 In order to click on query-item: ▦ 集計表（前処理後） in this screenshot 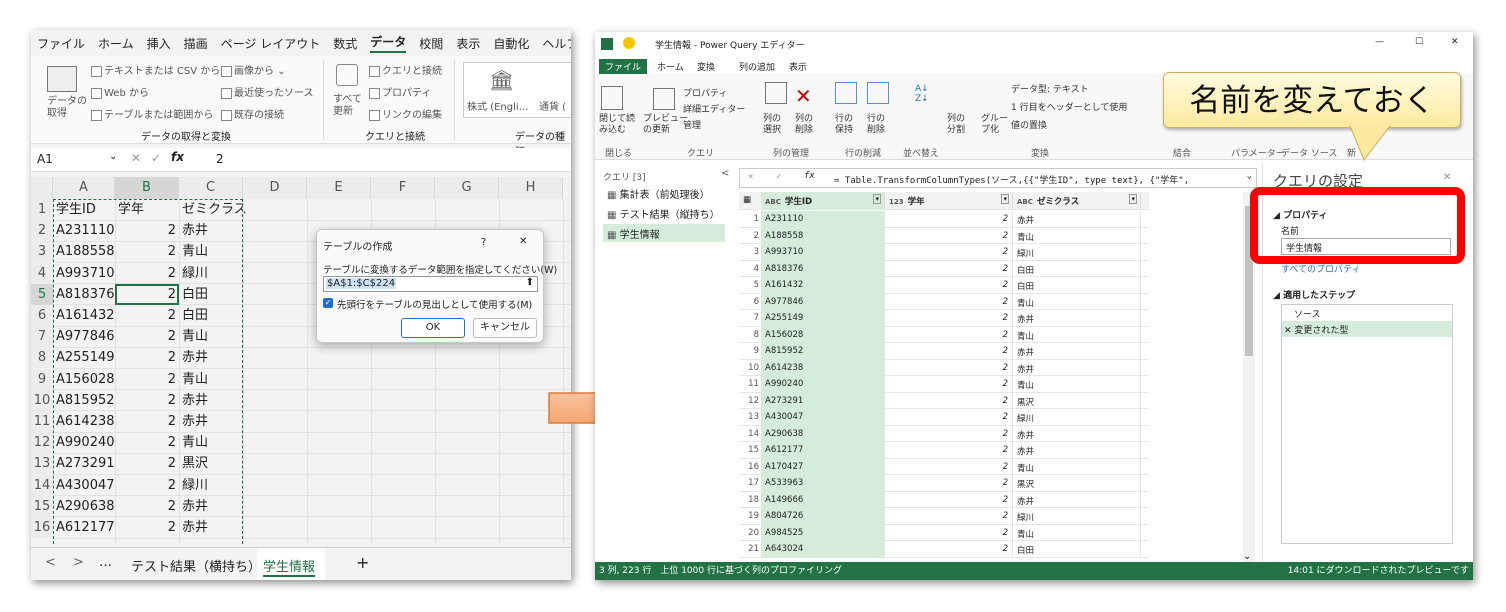, I will do `click(664, 193)`.